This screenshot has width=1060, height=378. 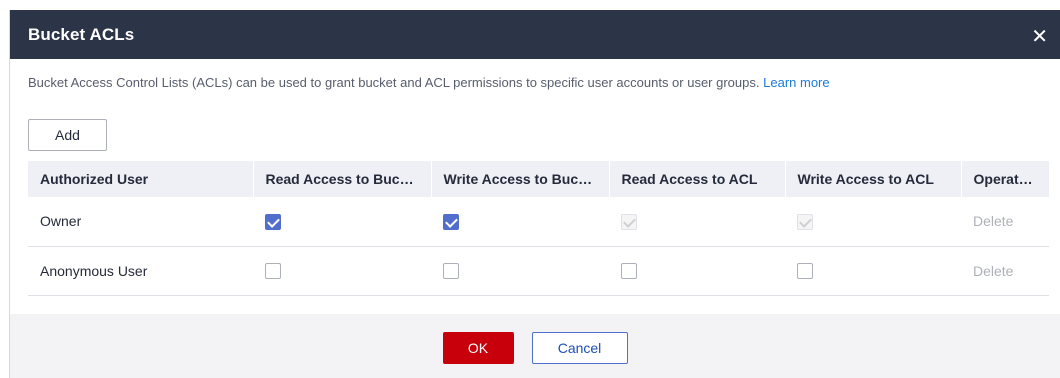 What do you see at coordinates (478, 348) in the screenshot?
I see `ok-button: OK` at bounding box center [478, 348].